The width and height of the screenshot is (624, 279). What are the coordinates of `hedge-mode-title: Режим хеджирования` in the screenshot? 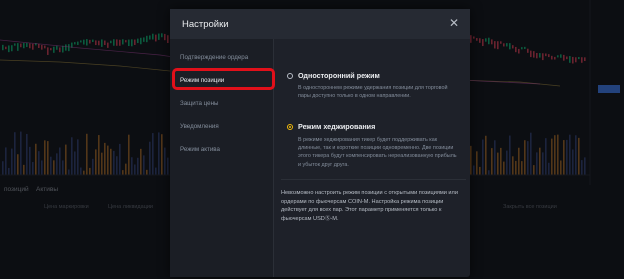 It's located at (336, 126).